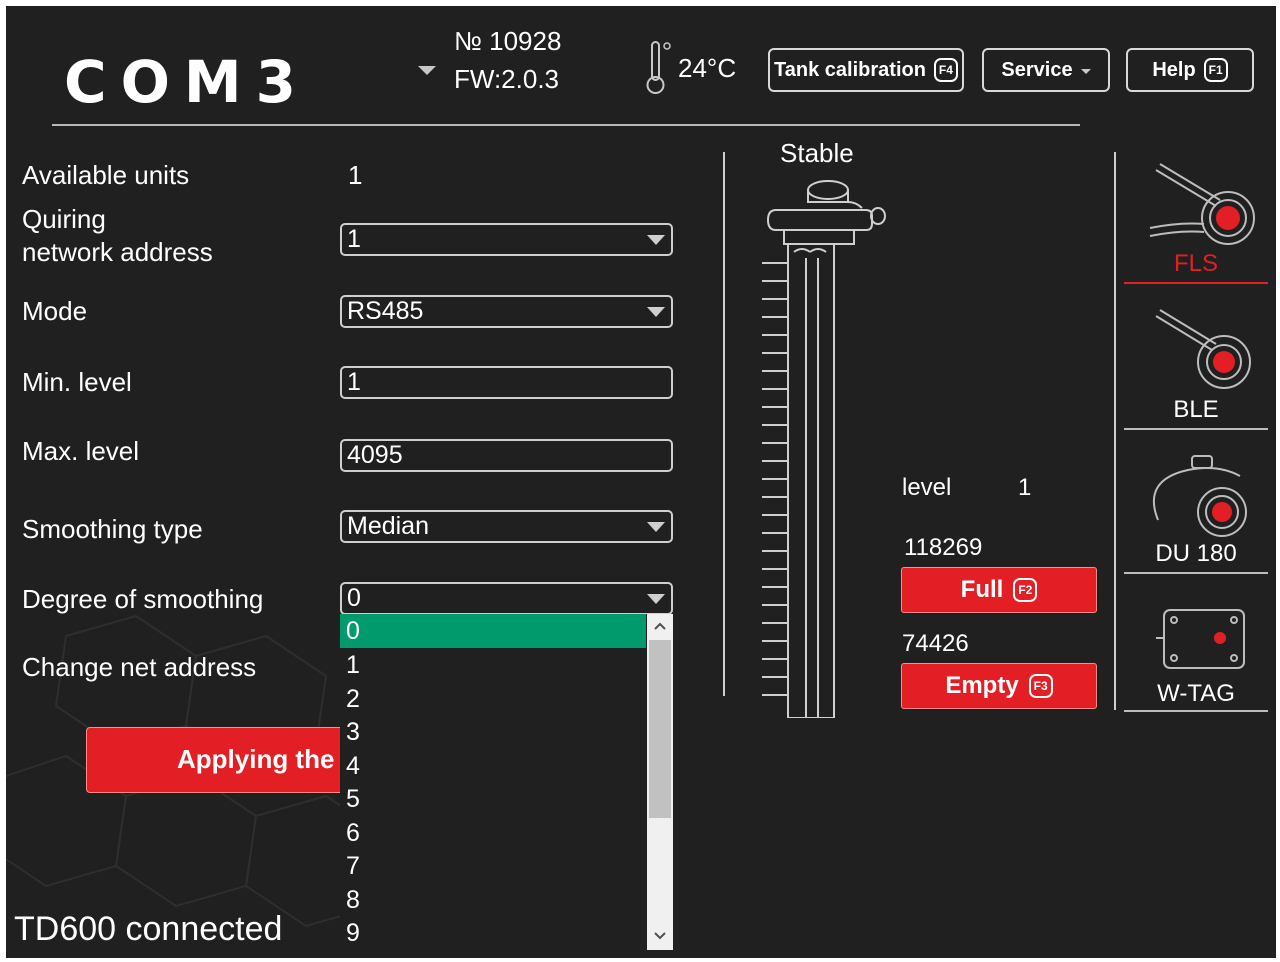 The image size is (1280, 962). Describe the element at coordinates (1025, 590) in the screenshot. I see `f2-key-icon: F2` at that location.